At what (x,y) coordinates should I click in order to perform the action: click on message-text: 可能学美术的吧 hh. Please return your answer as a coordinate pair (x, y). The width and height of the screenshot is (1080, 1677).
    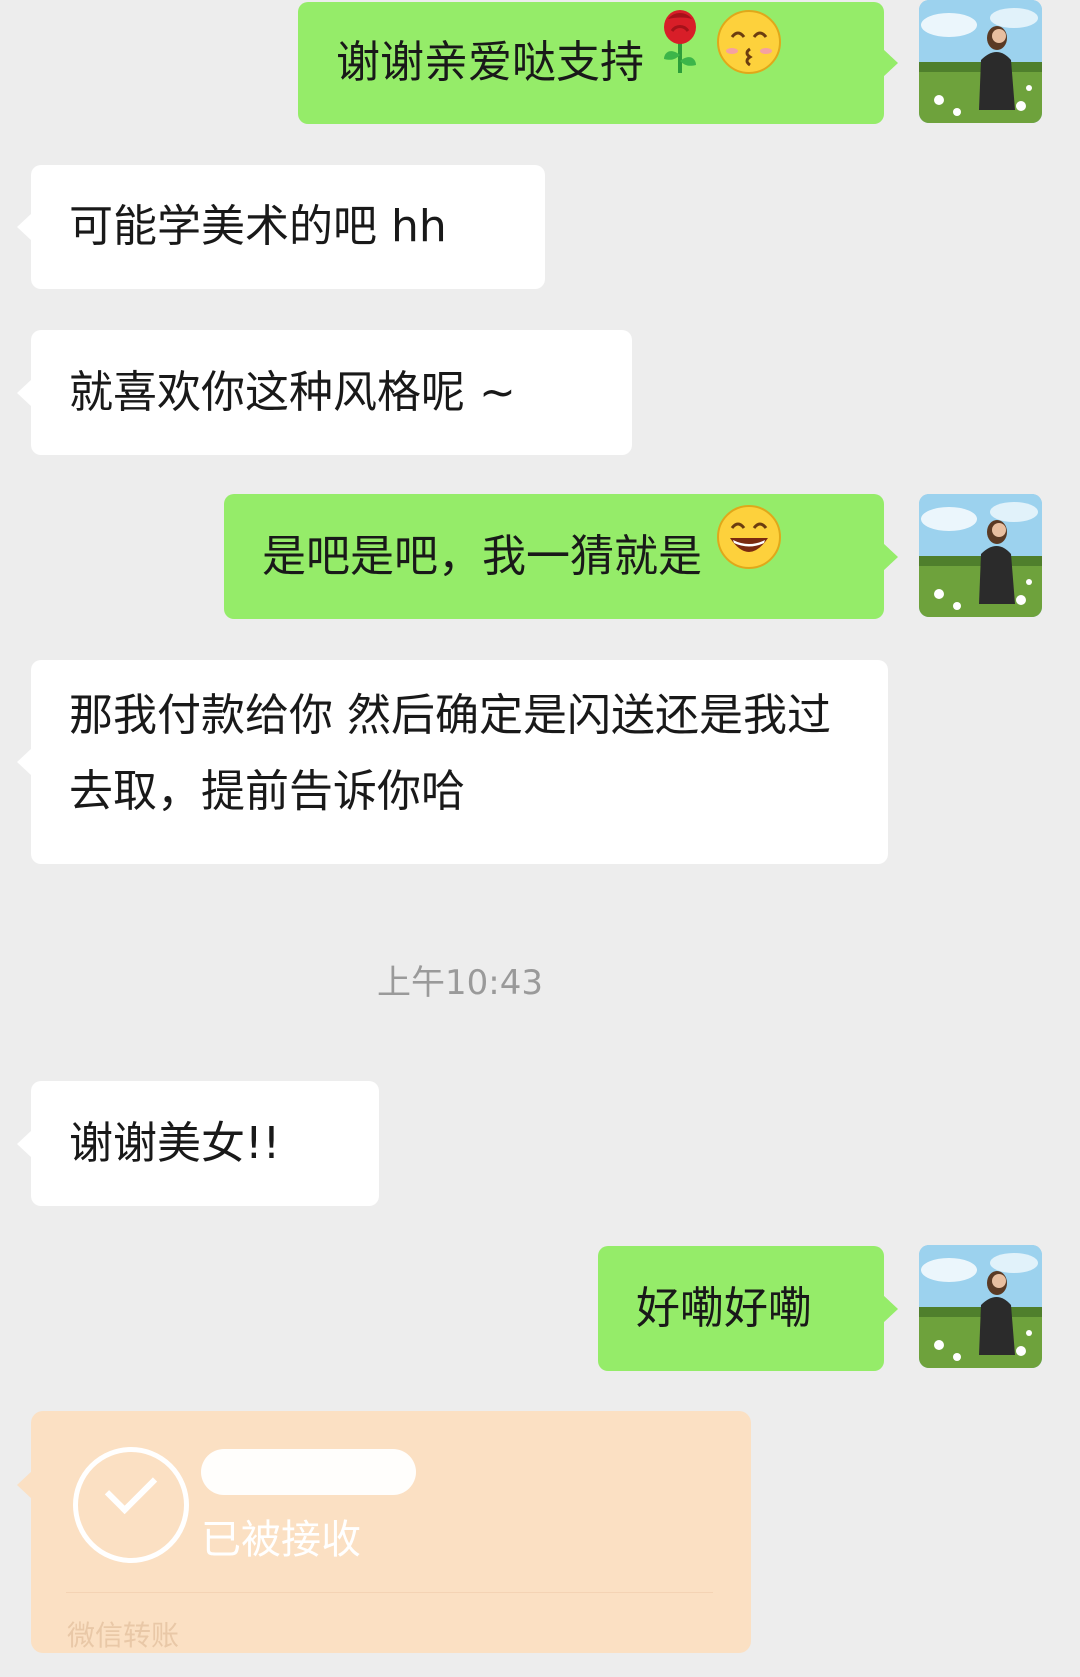
    Looking at the image, I should click on (258, 226).